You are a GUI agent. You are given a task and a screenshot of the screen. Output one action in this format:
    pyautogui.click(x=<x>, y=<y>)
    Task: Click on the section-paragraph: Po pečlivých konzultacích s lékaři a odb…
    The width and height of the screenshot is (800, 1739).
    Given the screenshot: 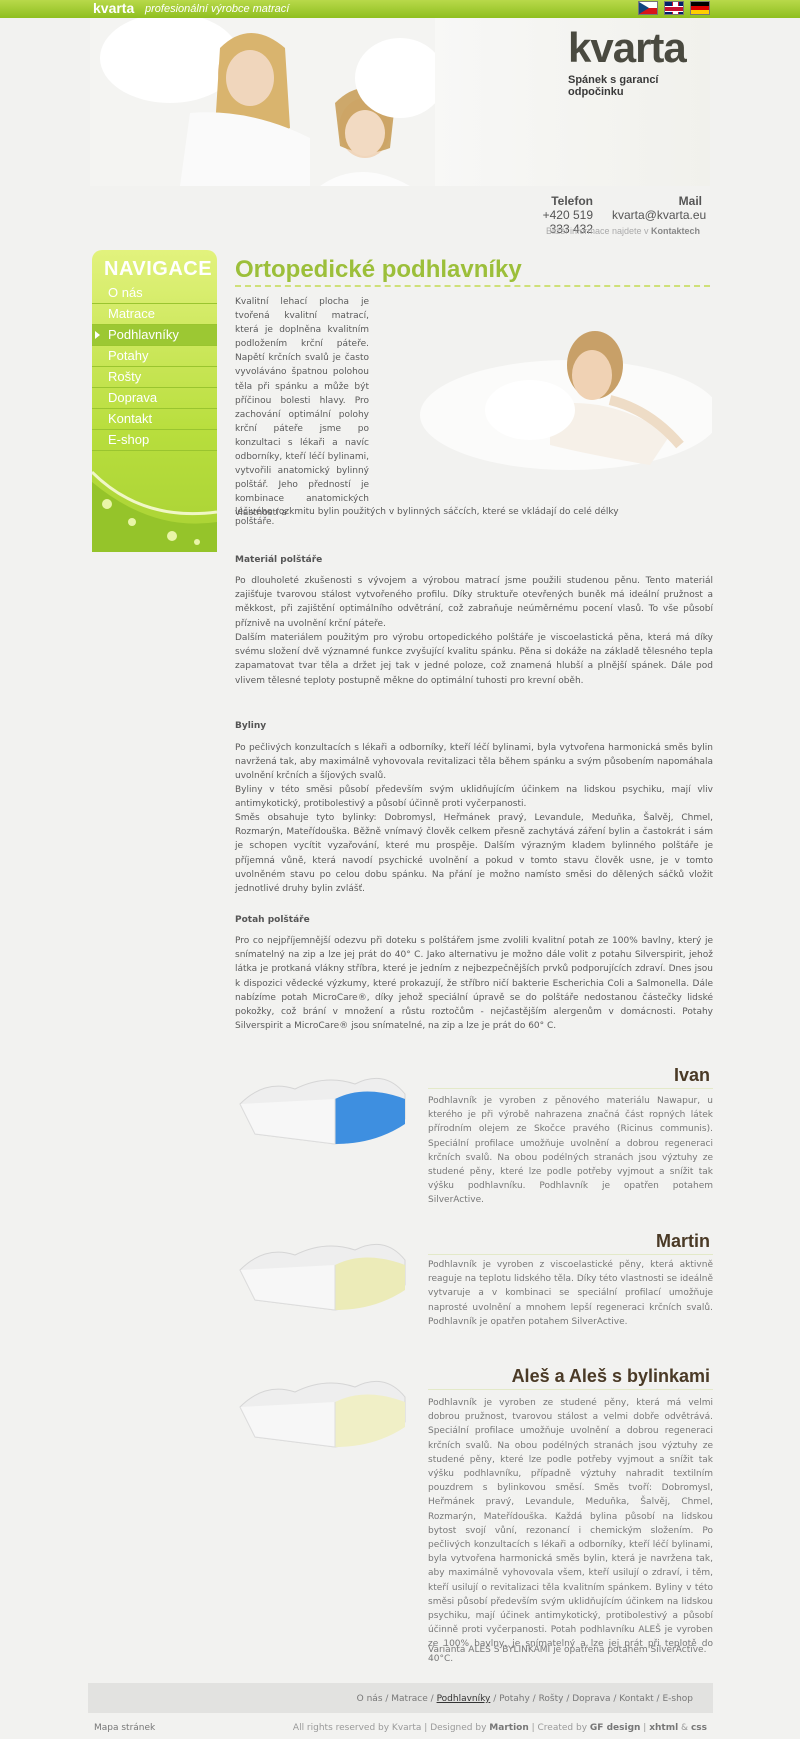 What is the action you would take?
    pyautogui.click(x=474, y=762)
    